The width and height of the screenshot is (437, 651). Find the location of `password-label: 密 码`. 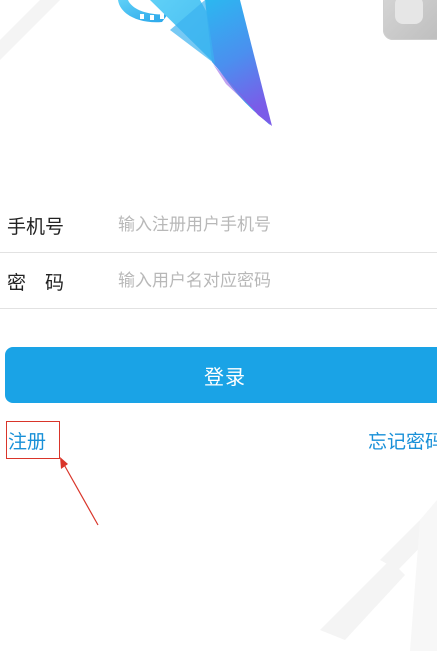

password-label: 密 码 is located at coordinates (36, 282).